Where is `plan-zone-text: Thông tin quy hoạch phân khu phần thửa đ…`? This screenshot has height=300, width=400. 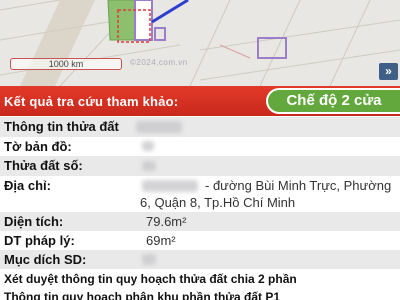
plan-zone-text: Thông tin quy hoạch phân khu phần thửa đ… is located at coordinates (142, 295).